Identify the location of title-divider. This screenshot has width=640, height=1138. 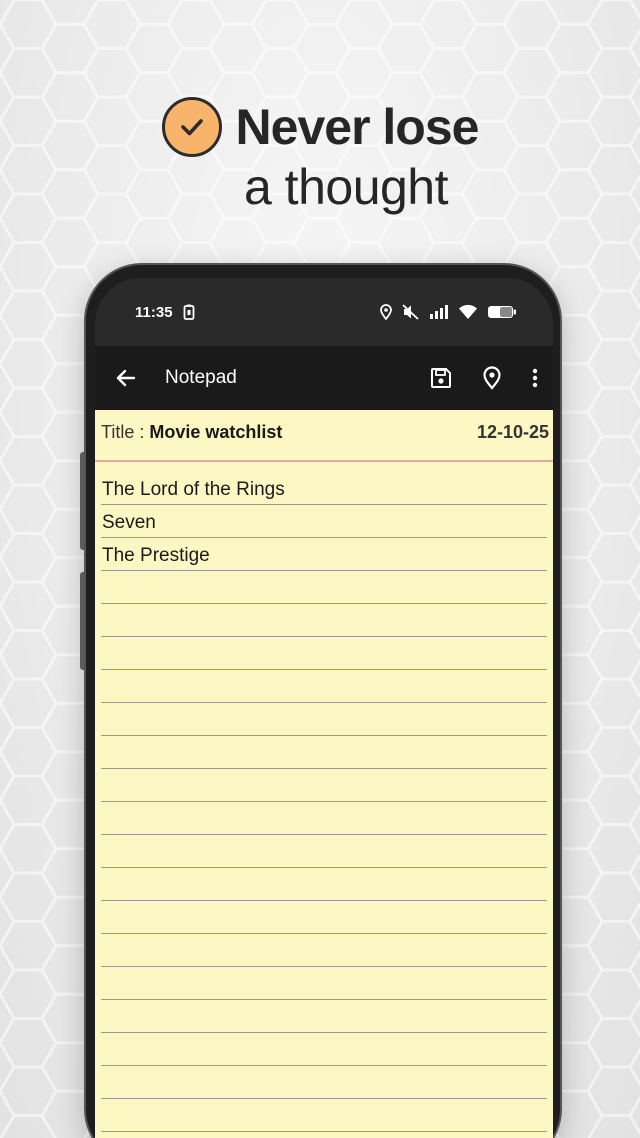
(324, 461).